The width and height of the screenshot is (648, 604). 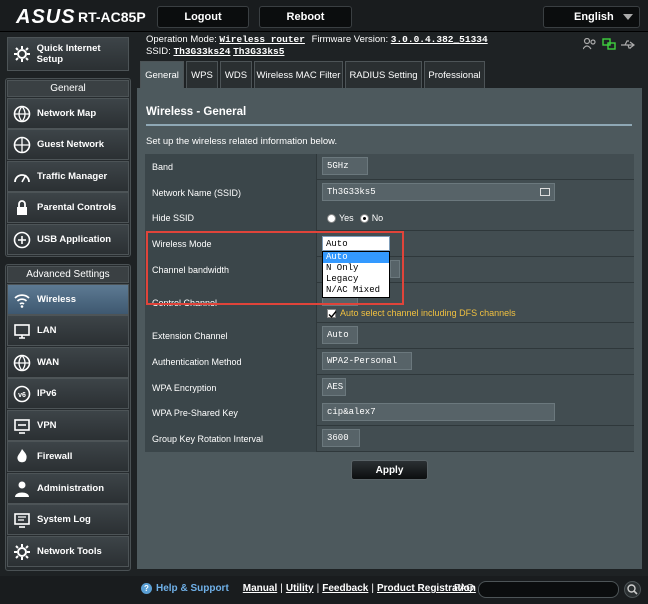 I want to click on sidebar-item-label: LAN, so click(x=47, y=330).